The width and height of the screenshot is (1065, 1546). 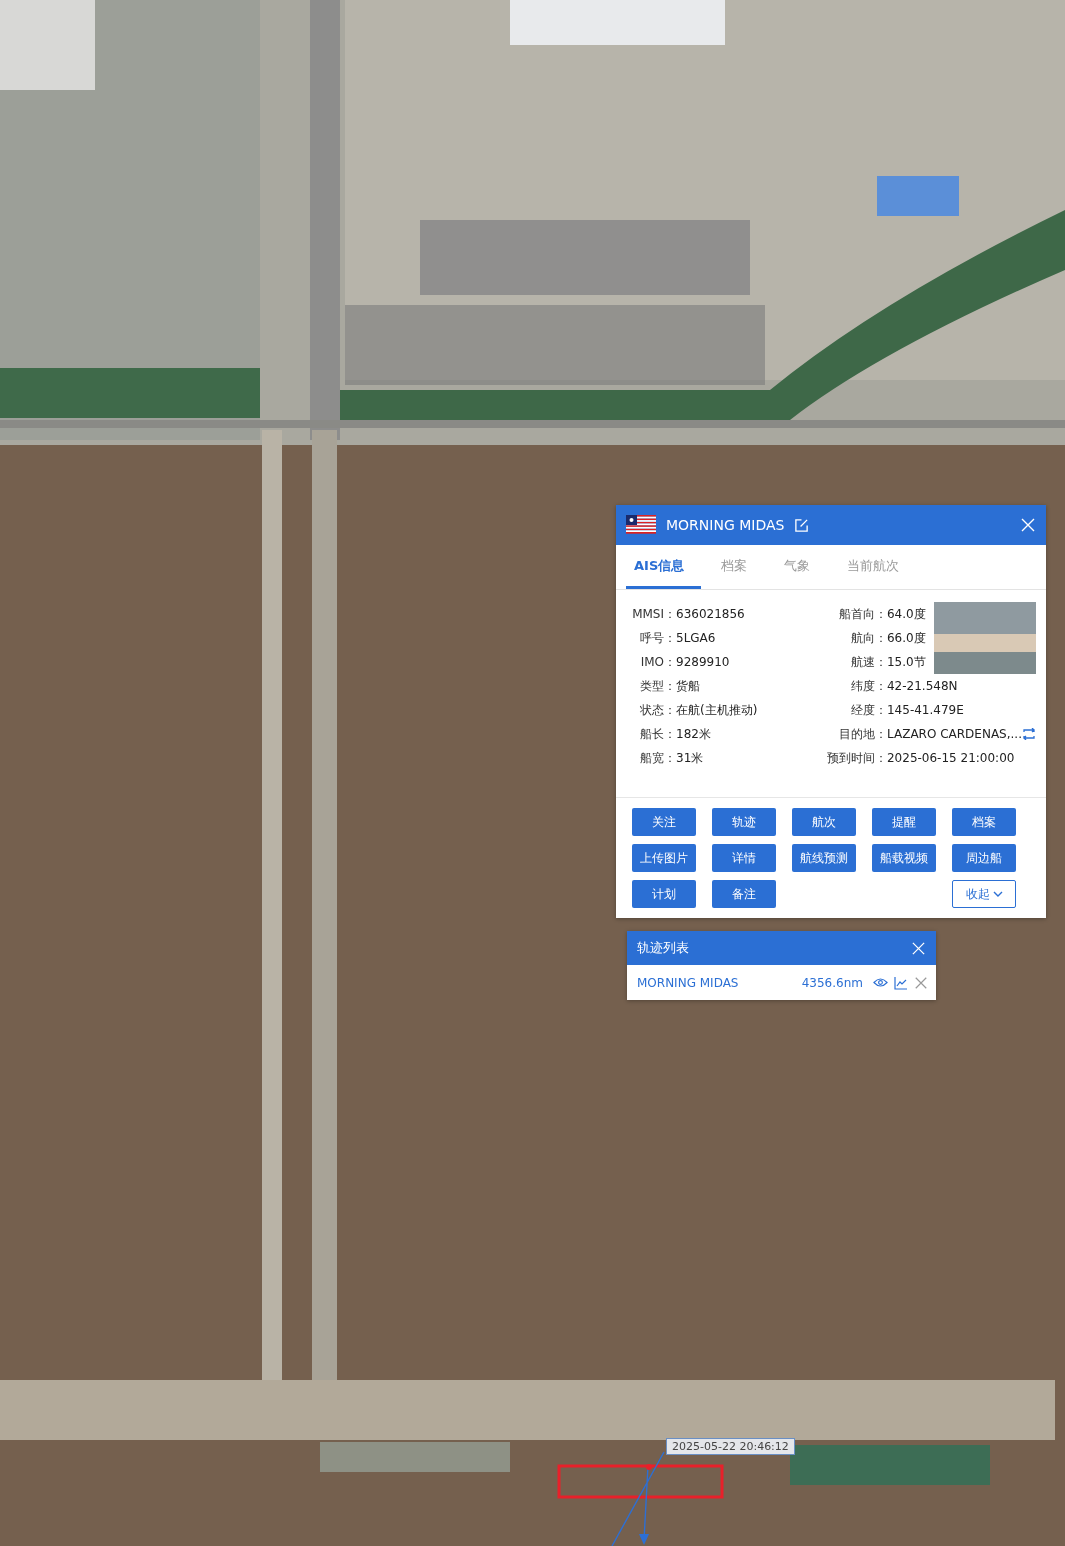 I want to click on panel-tab: 档案, so click(x=739, y=567).